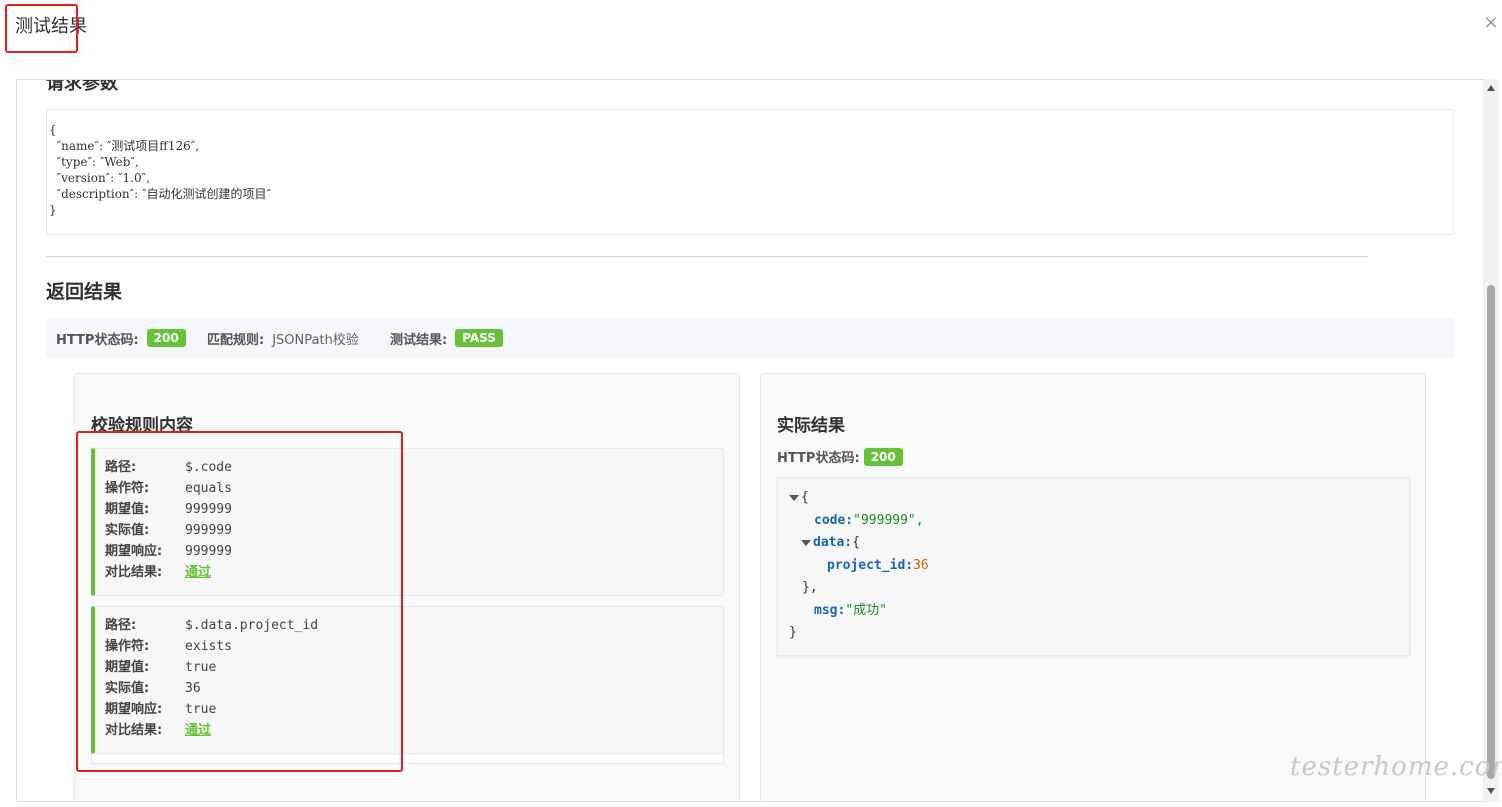  Describe the element at coordinates (53, 130) in the screenshot. I see `code-line: {` at that location.